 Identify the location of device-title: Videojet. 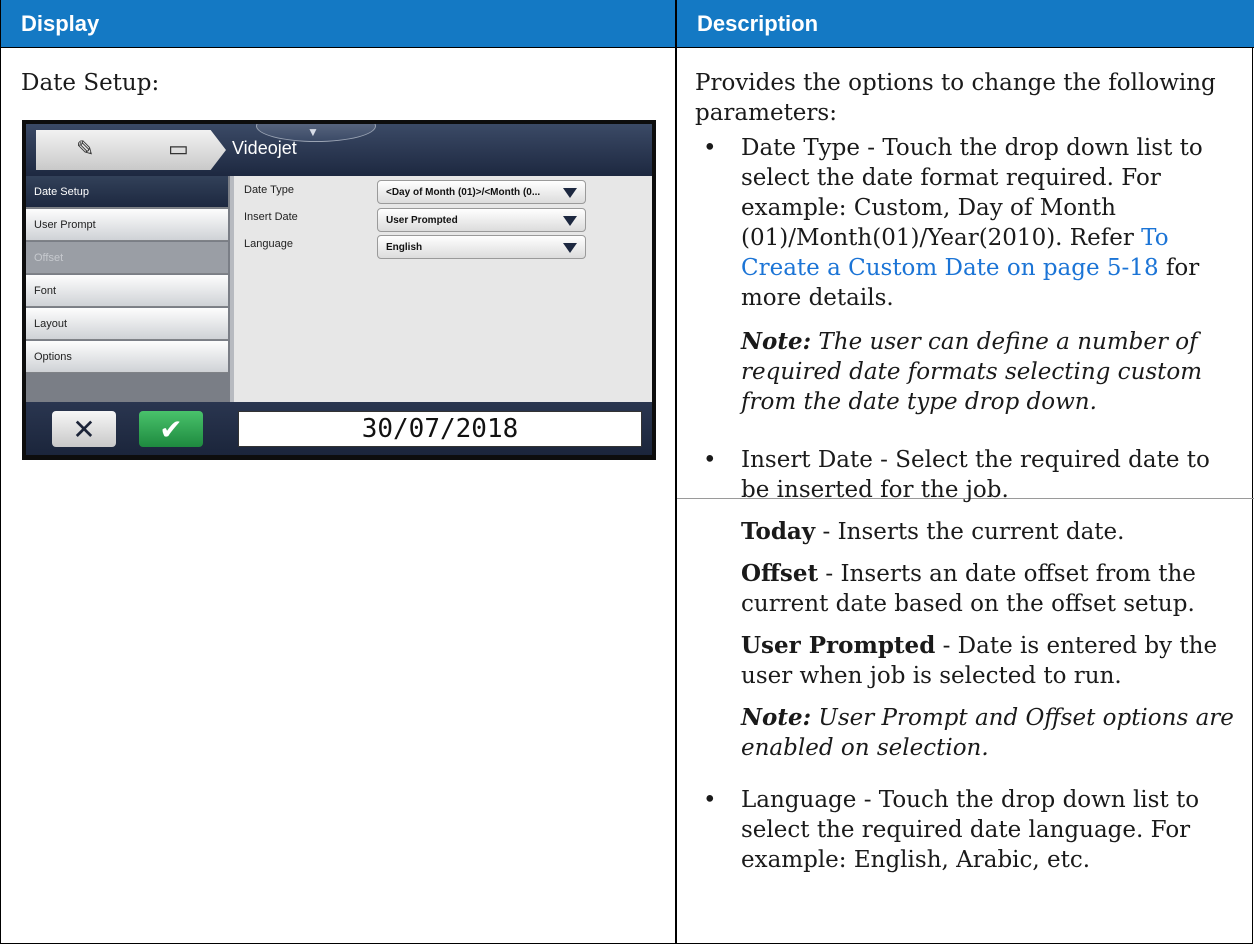
(264, 148).